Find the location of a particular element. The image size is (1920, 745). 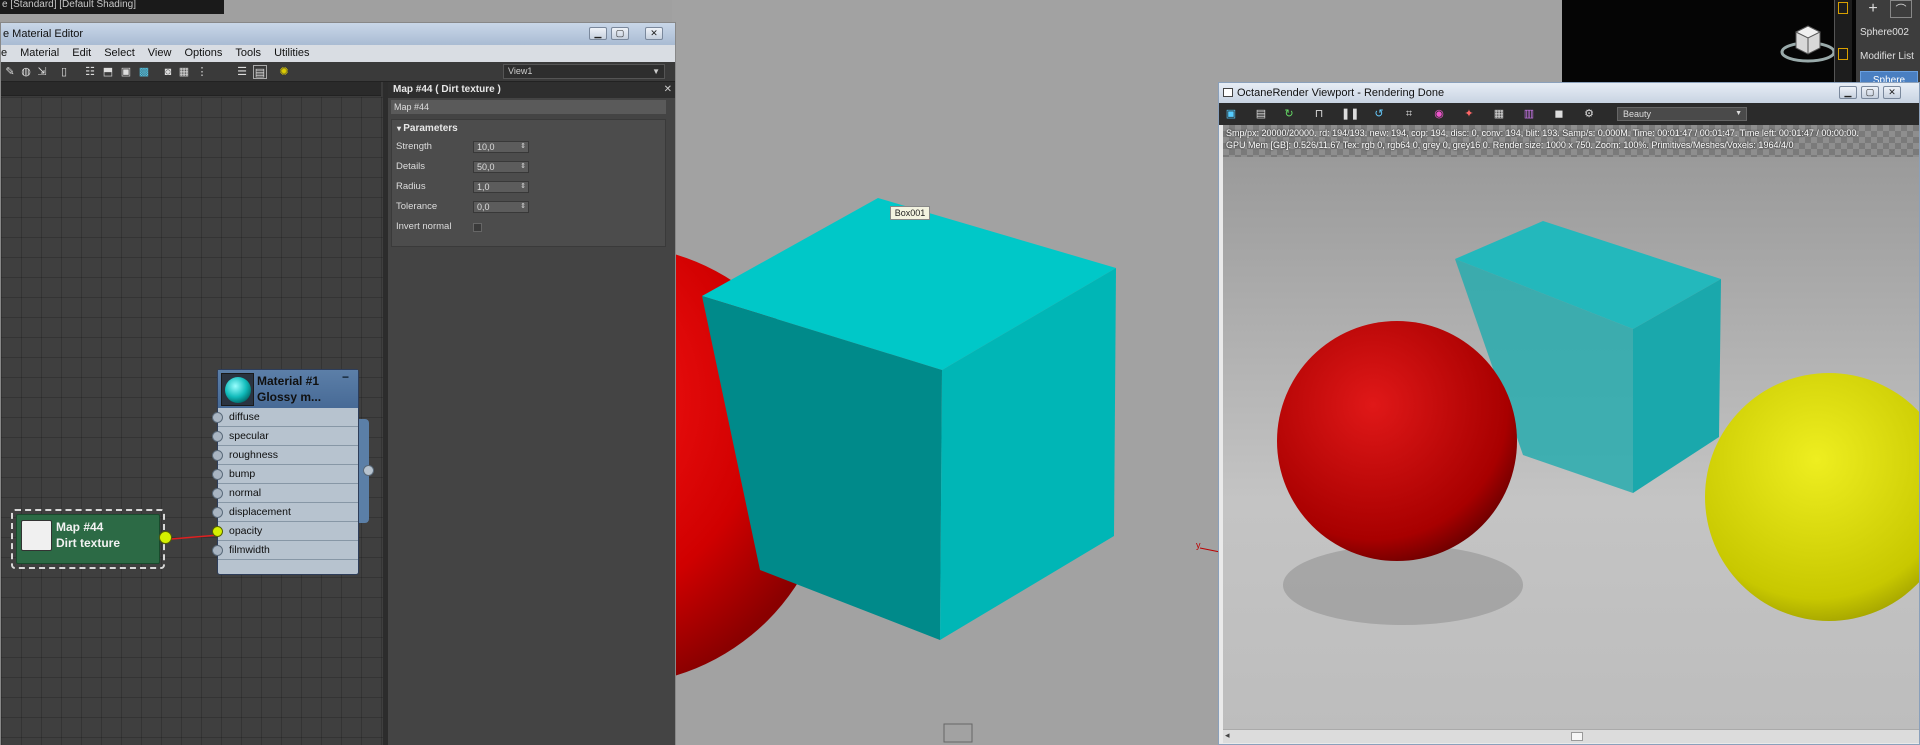

octane-minimize-button: ▁ is located at coordinates (1848, 92).